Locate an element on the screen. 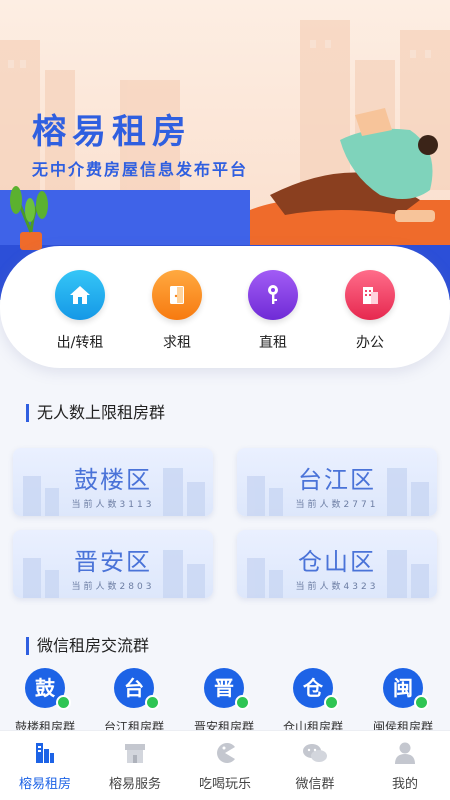 This screenshot has width=450, height=800. user-icon is located at coordinates (405, 753).